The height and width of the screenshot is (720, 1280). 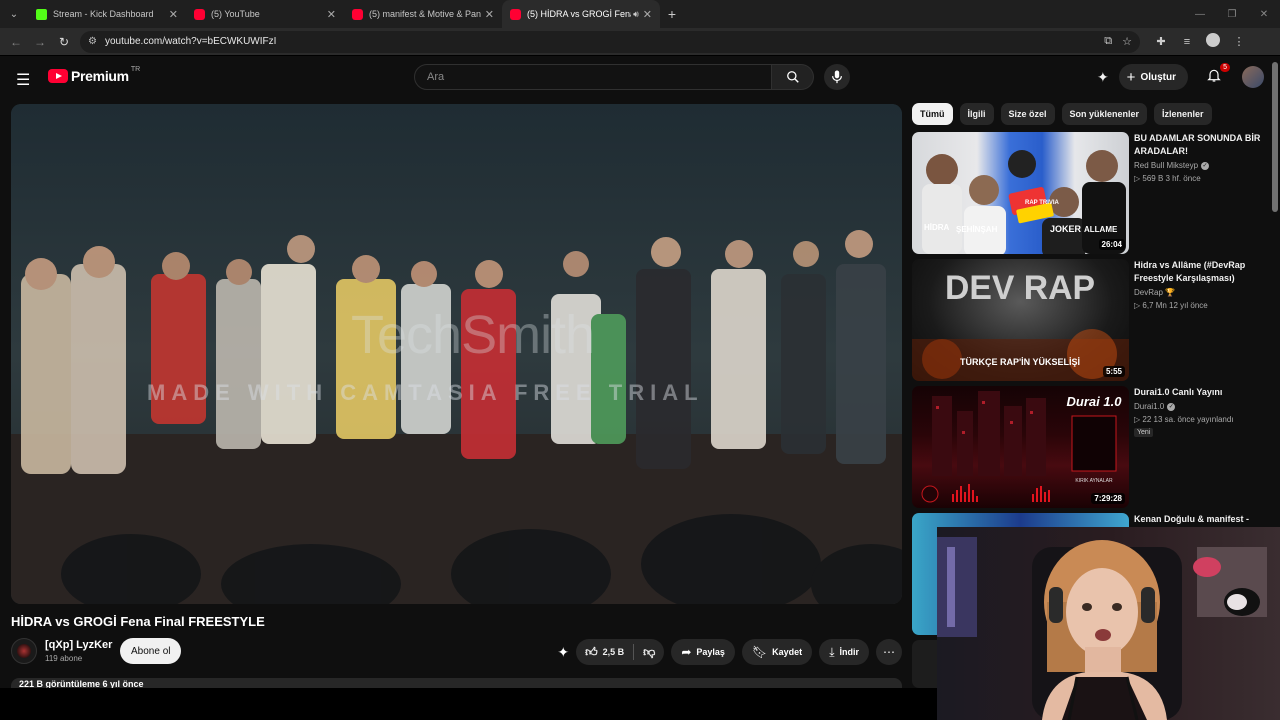 I want to click on extension-icons: ✚ ≡ ⋮, so click(x=1200, y=41).